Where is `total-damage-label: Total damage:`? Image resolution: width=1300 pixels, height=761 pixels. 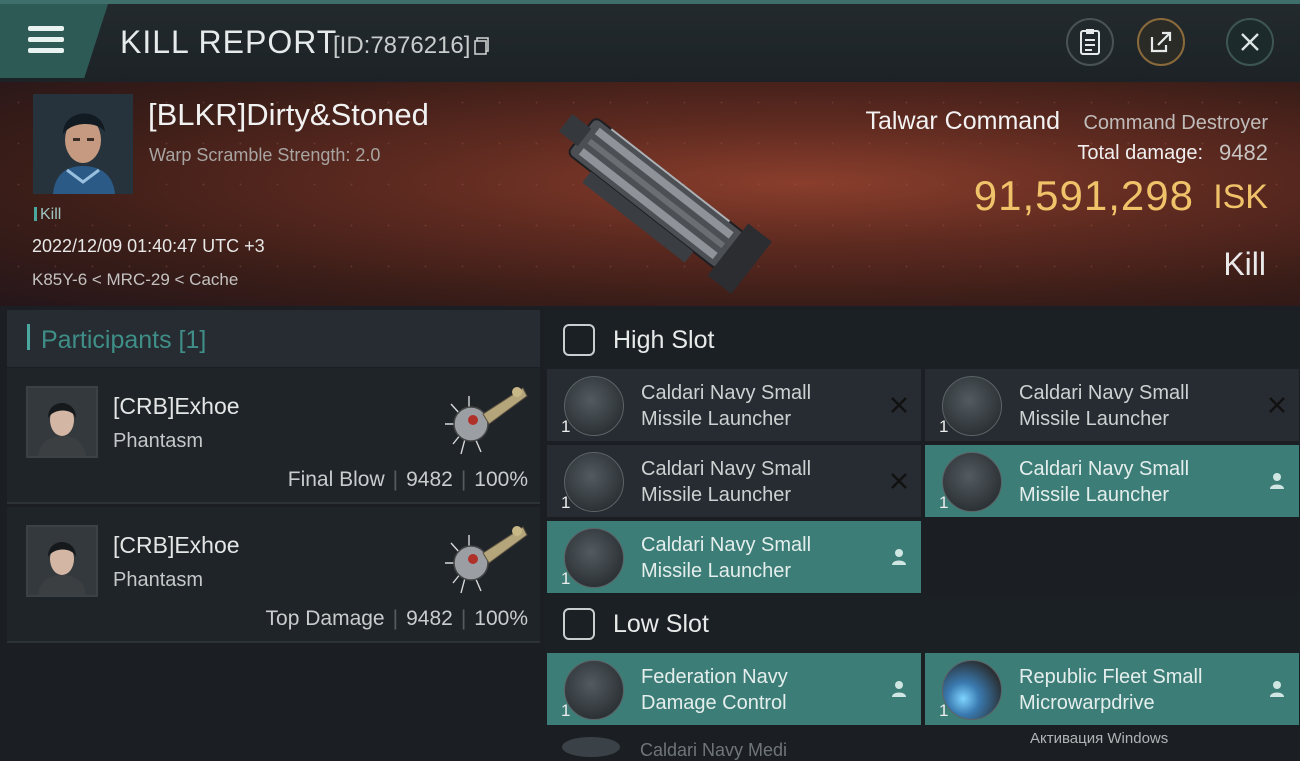
total-damage-label: Total damage: is located at coordinates (1140, 153).